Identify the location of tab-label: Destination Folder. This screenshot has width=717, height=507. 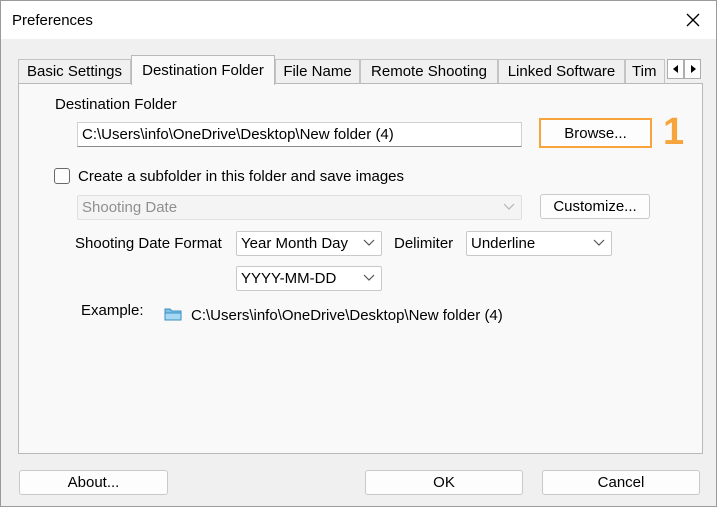
(203, 70).